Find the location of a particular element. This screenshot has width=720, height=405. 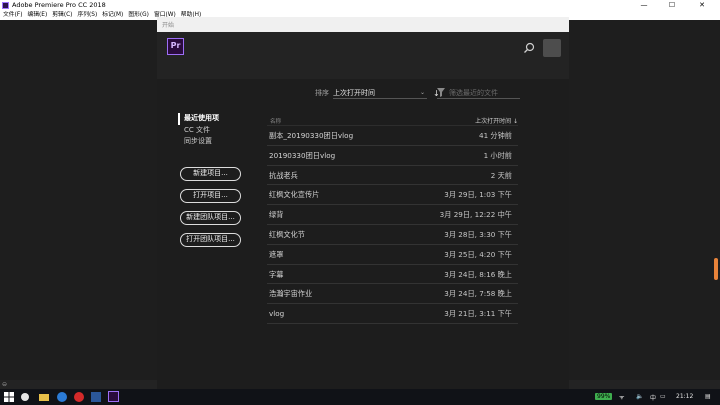

project-time: 3月 29日, 12:22 中午 is located at coordinates (475, 215).